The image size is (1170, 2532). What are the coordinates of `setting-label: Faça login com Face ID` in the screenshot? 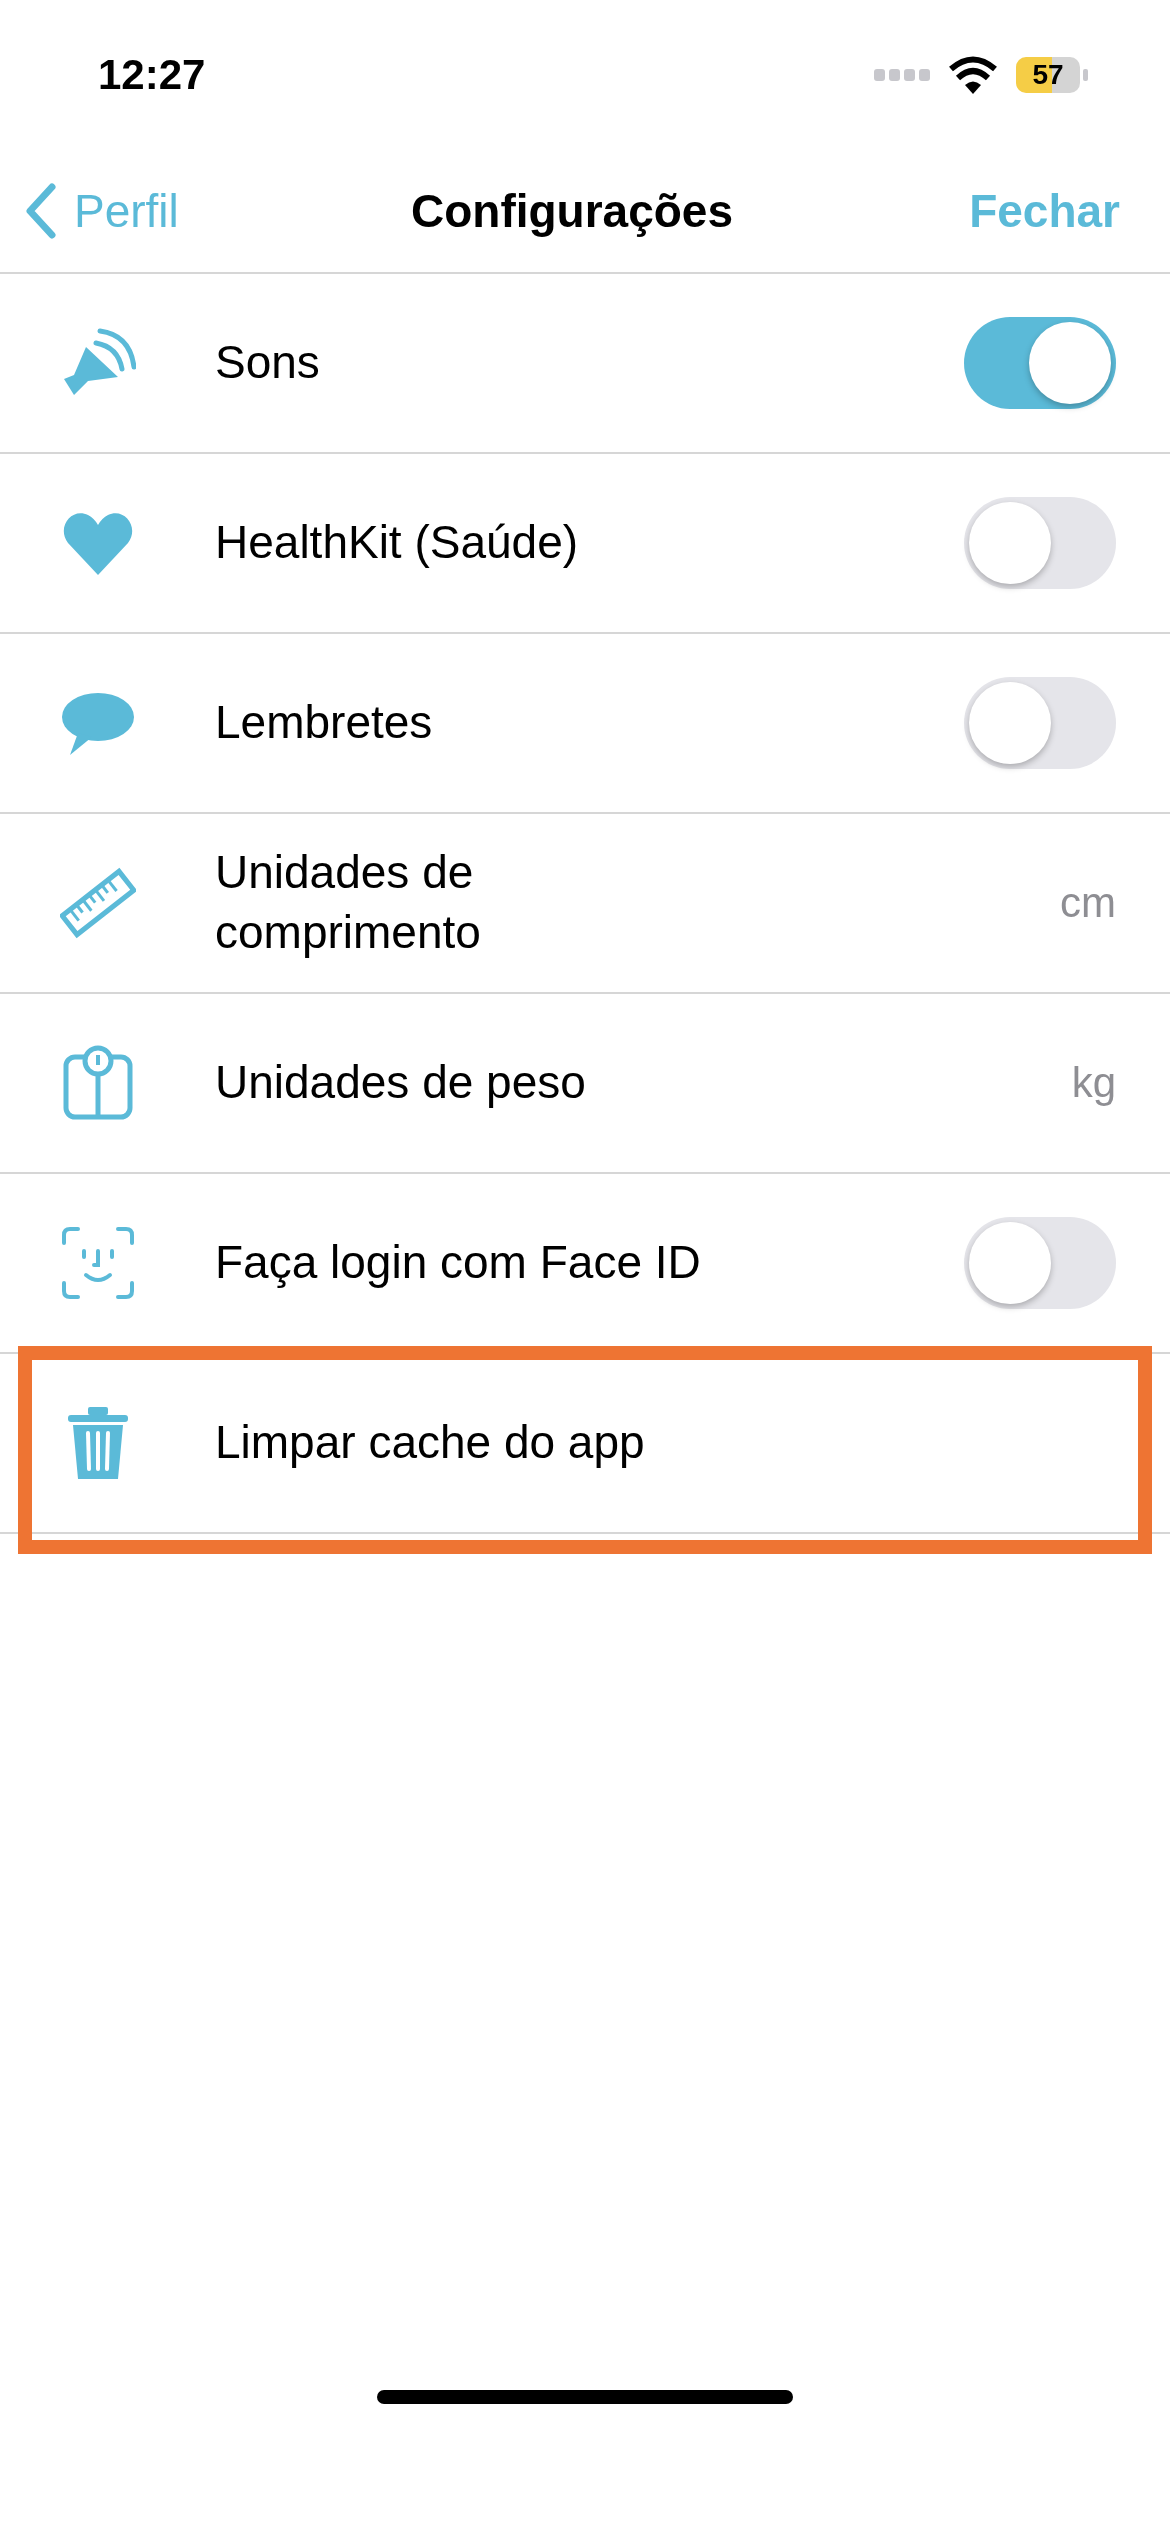 It's located at (589, 1263).